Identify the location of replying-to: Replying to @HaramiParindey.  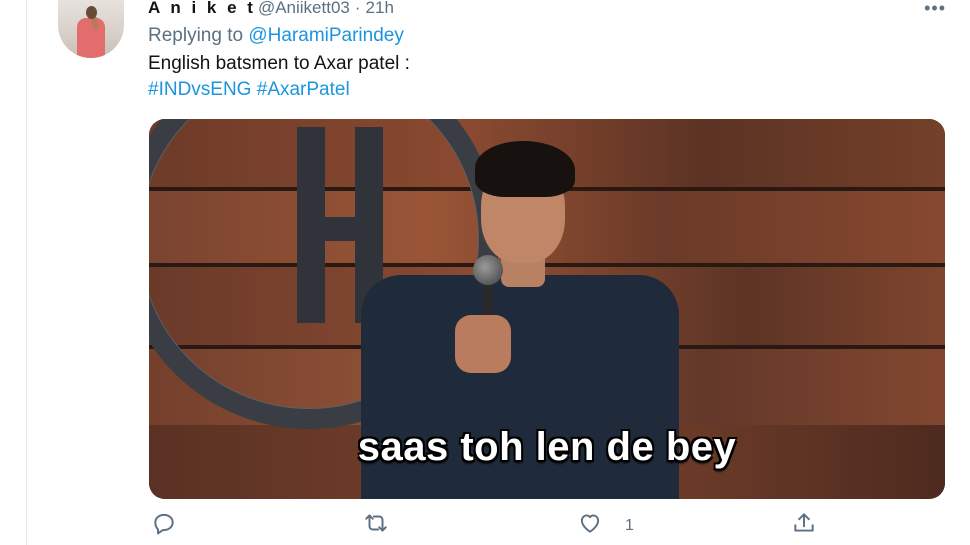
(276, 36).